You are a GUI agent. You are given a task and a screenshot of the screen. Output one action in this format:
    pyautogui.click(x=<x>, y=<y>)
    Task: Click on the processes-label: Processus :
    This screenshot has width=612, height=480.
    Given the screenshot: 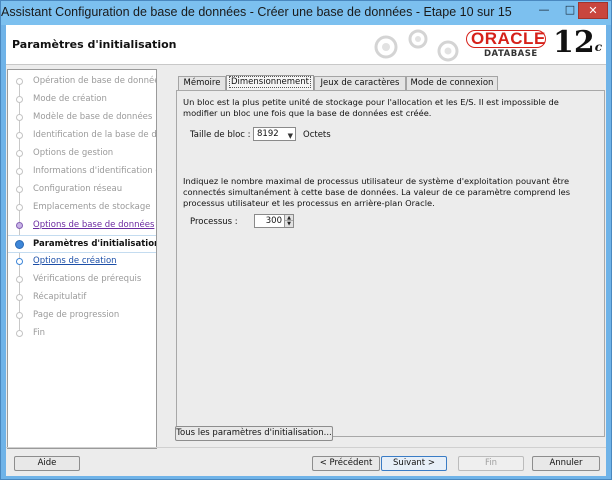 What is the action you would take?
    pyautogui.click(x=214, y=222)
    